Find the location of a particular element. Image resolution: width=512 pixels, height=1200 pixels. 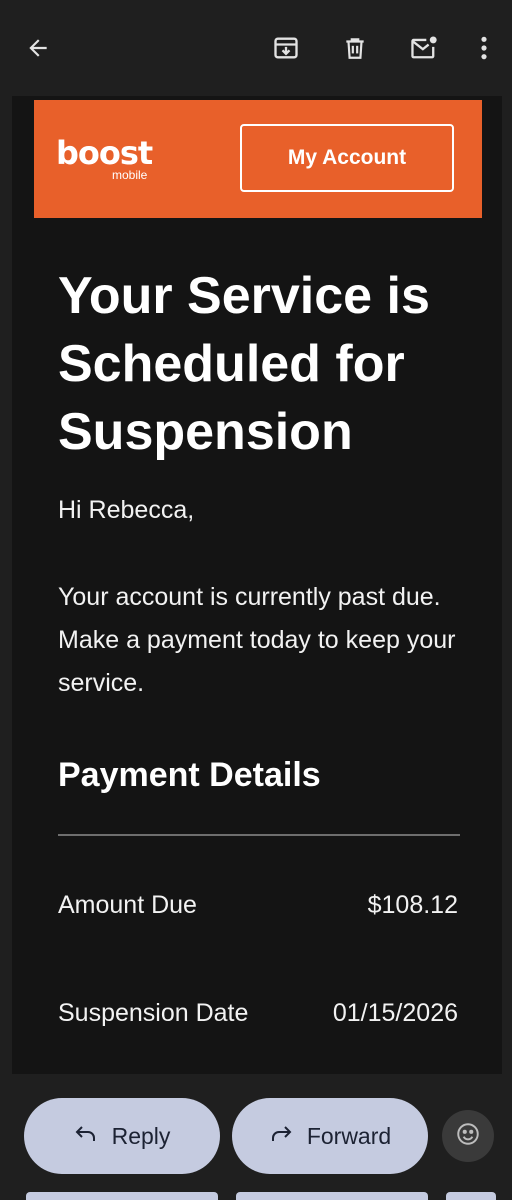

logo-word: boost is located at coordinates (104, 153).